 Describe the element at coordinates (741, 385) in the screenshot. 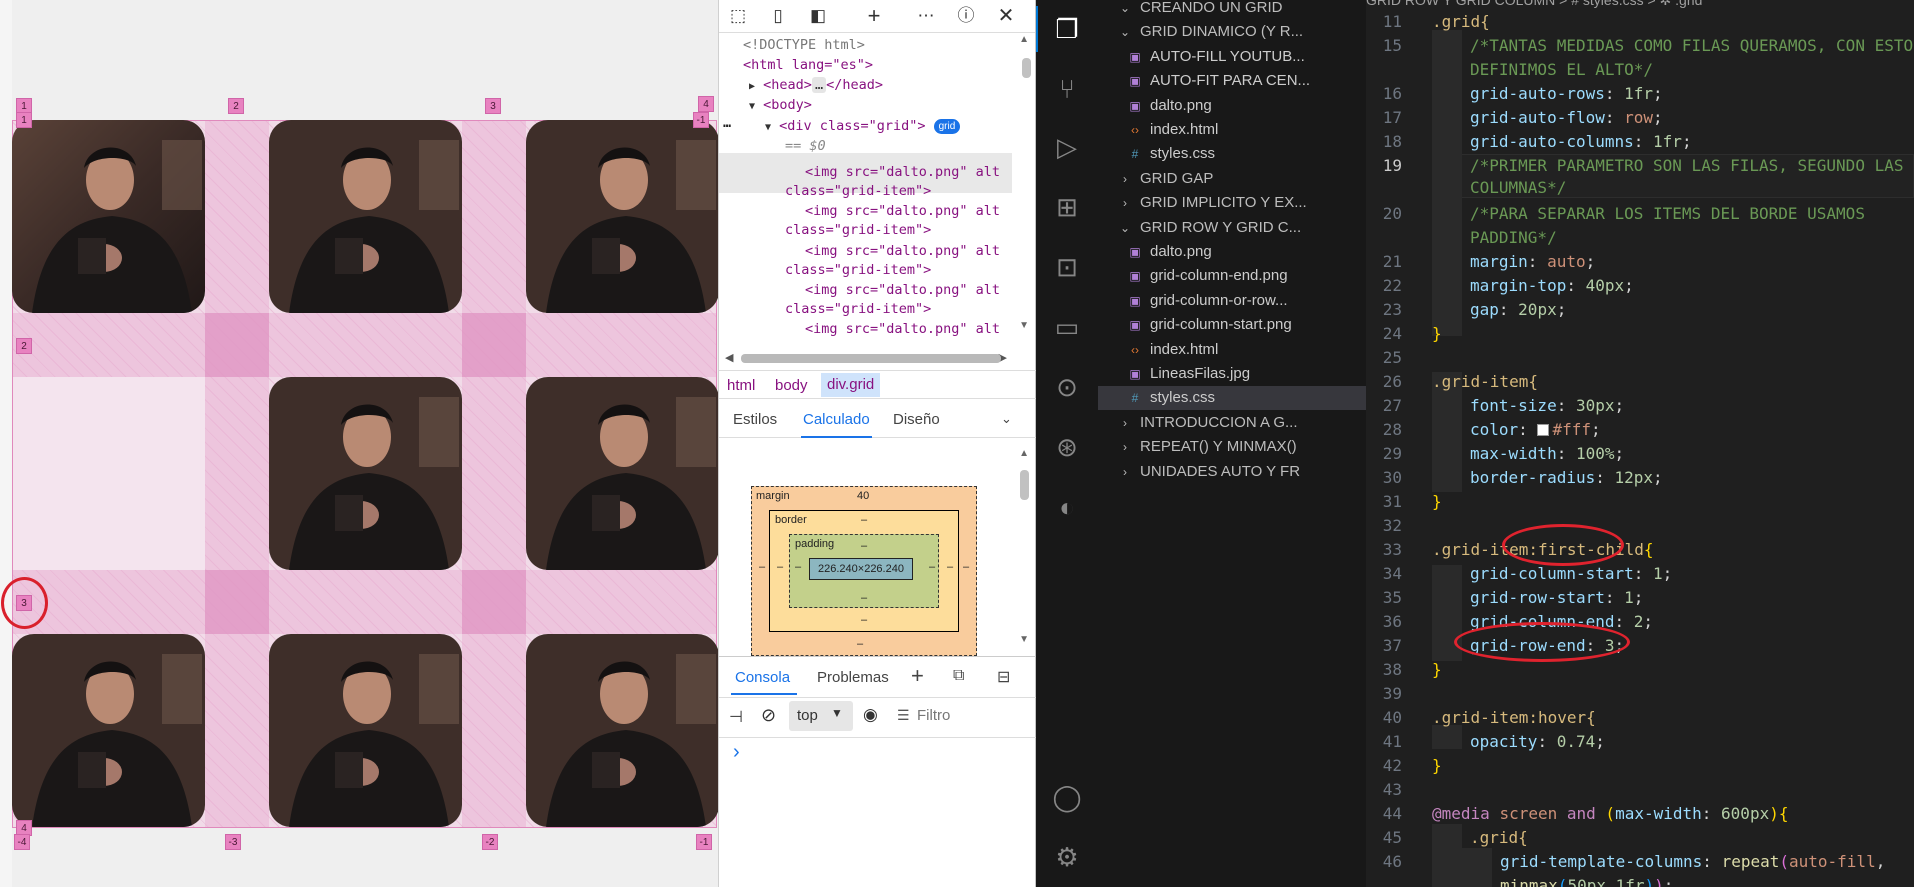

I see `crumb-html: html` at that location.